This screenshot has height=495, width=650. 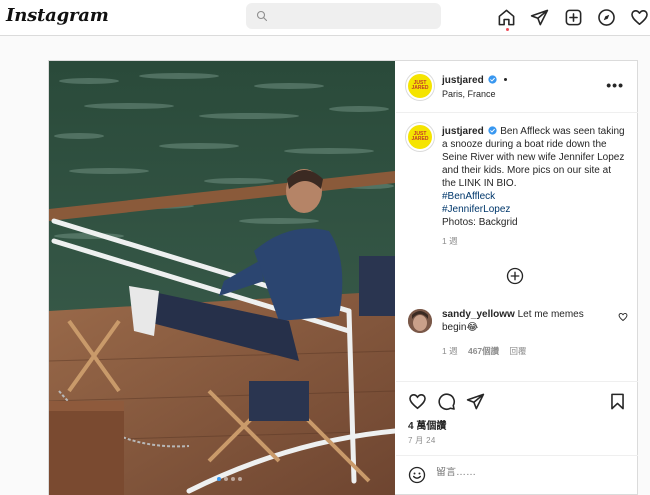 What do you see at coordinates (463, 131) in the screenshot?
I see `caption-username: justjared` at bounding box center [463, 131].